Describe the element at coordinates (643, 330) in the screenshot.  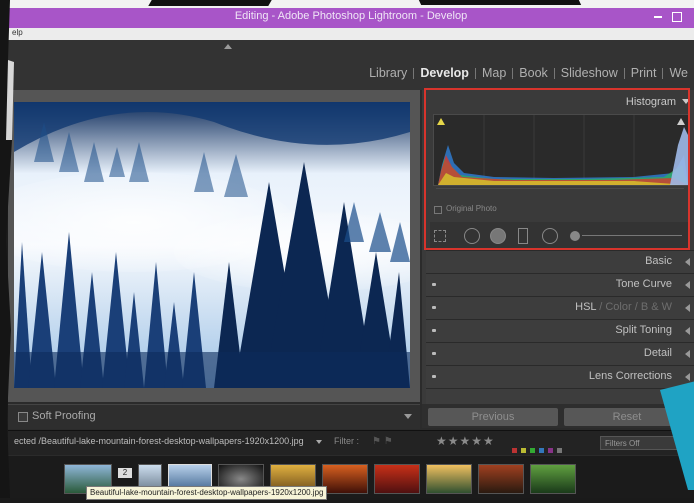
I see `panel-split-toning-label: Split Toning` at that location.